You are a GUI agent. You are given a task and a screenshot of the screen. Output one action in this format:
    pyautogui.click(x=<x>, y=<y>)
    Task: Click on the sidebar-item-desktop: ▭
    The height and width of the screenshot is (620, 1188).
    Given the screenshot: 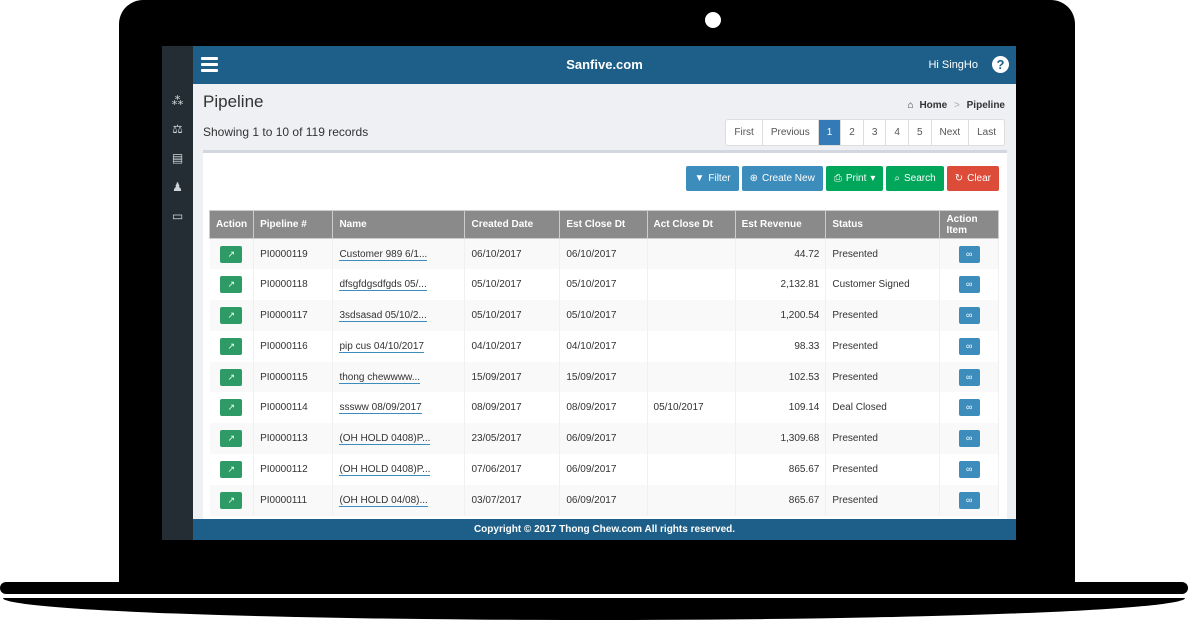 What is the action you would take?
    pyautogui.click(x=177, y=216)
    